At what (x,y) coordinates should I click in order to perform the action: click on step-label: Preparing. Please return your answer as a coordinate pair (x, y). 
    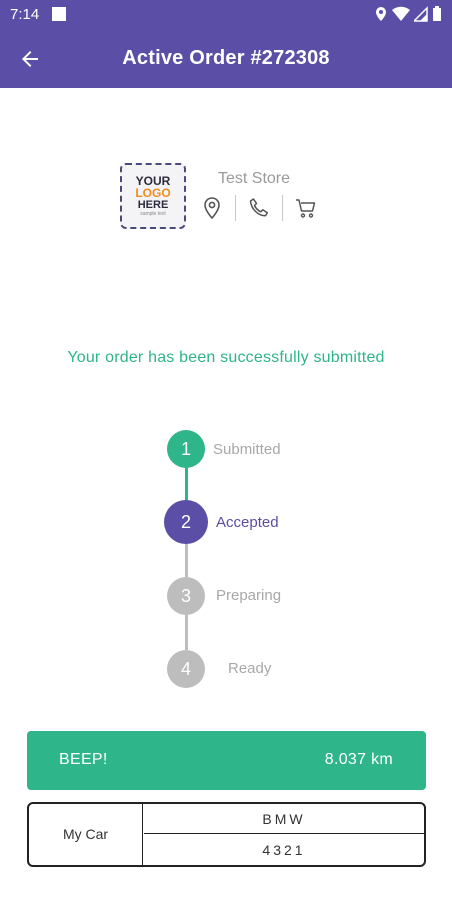
    Looking at the image, I should click on (249, 595).